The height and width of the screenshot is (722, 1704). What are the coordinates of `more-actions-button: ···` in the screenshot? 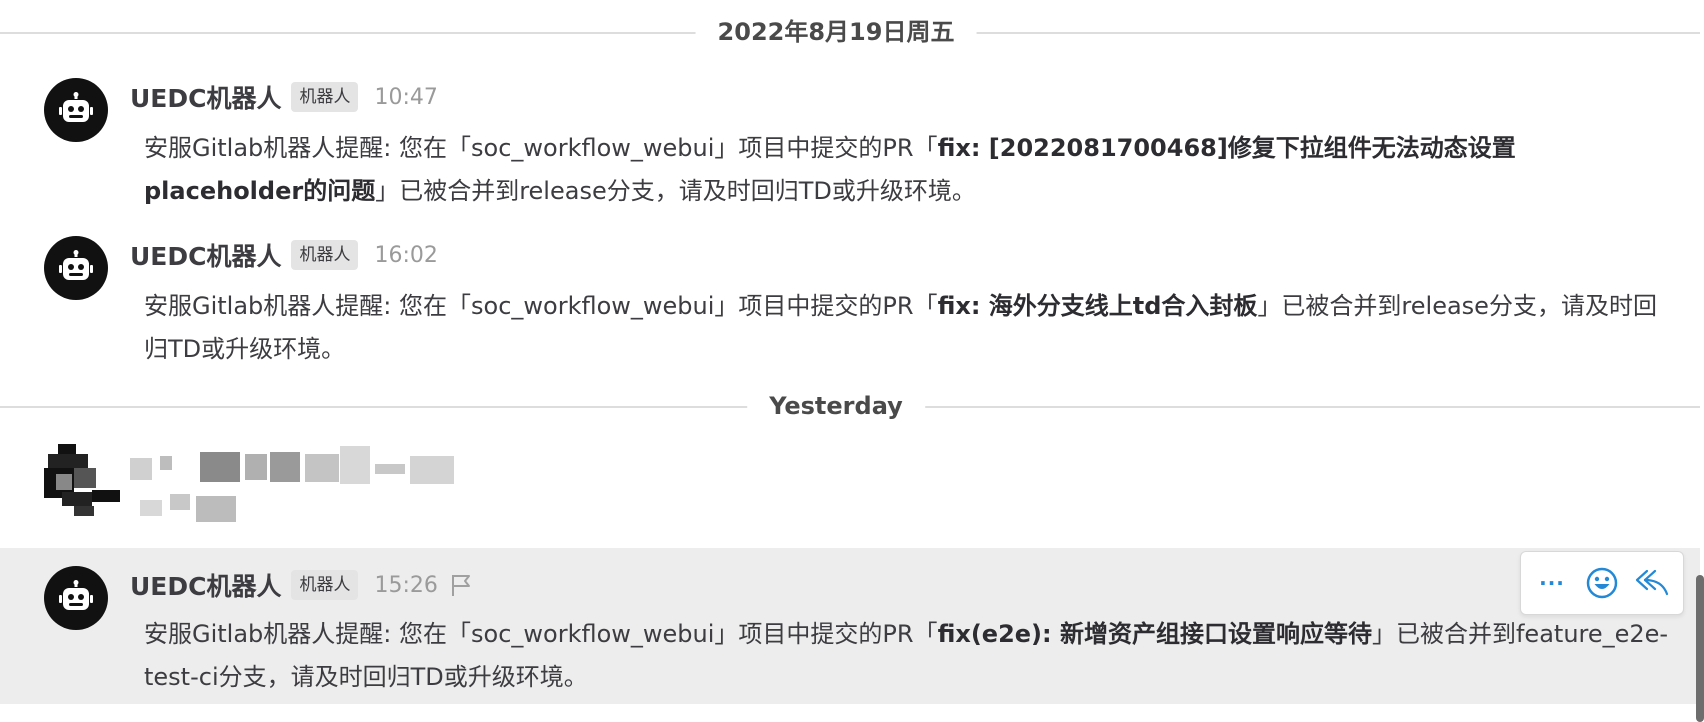 It's located at (1552, 583).